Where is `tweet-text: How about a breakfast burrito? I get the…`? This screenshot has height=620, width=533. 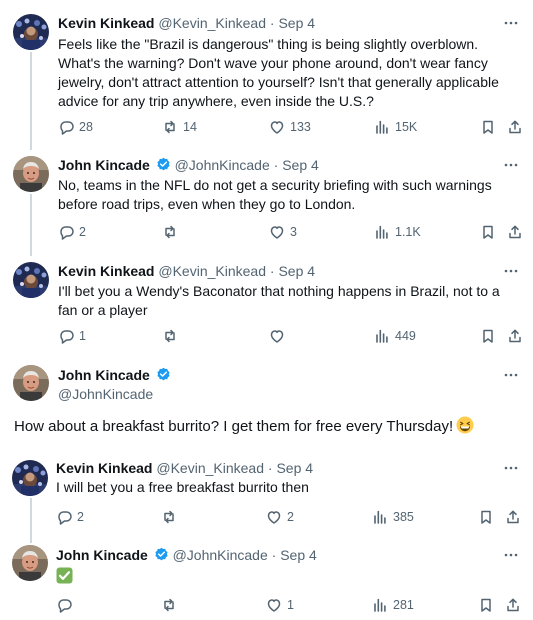
tweet-text: How about a breakfast burrito? I get the… is located at coordinates (244, 426).